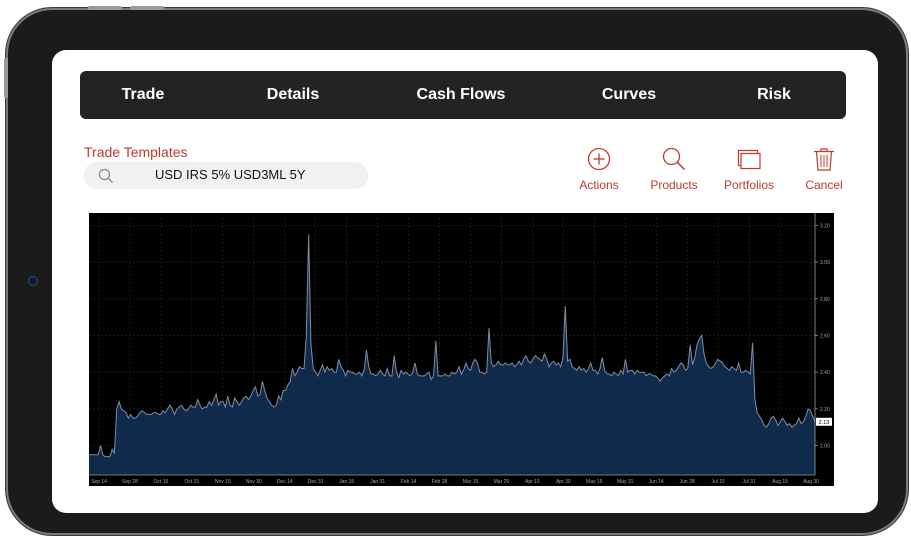 This screenshot has width=911, height=540. What do you see at coordinates (99, 482) in the screenshot?
I see `x-tick-label: Sep 14` at bounding box center [99, 482].